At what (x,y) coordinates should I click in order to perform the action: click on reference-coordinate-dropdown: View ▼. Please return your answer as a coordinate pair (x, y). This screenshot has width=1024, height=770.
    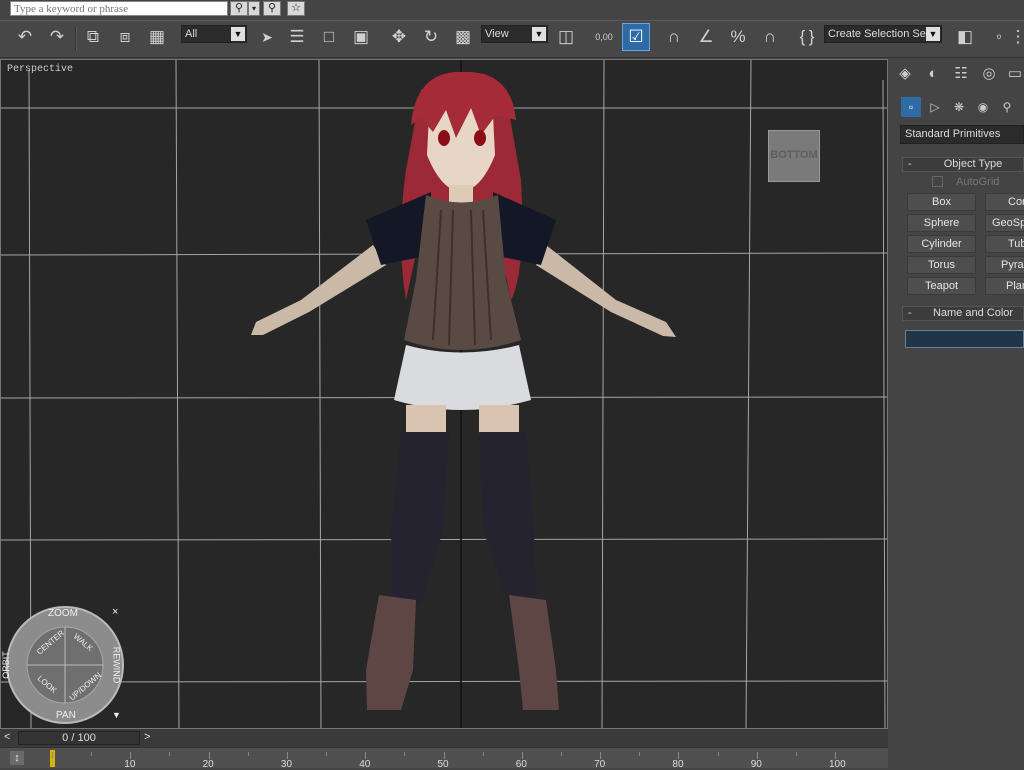
    Looking at the image, I should click on (514, 34).